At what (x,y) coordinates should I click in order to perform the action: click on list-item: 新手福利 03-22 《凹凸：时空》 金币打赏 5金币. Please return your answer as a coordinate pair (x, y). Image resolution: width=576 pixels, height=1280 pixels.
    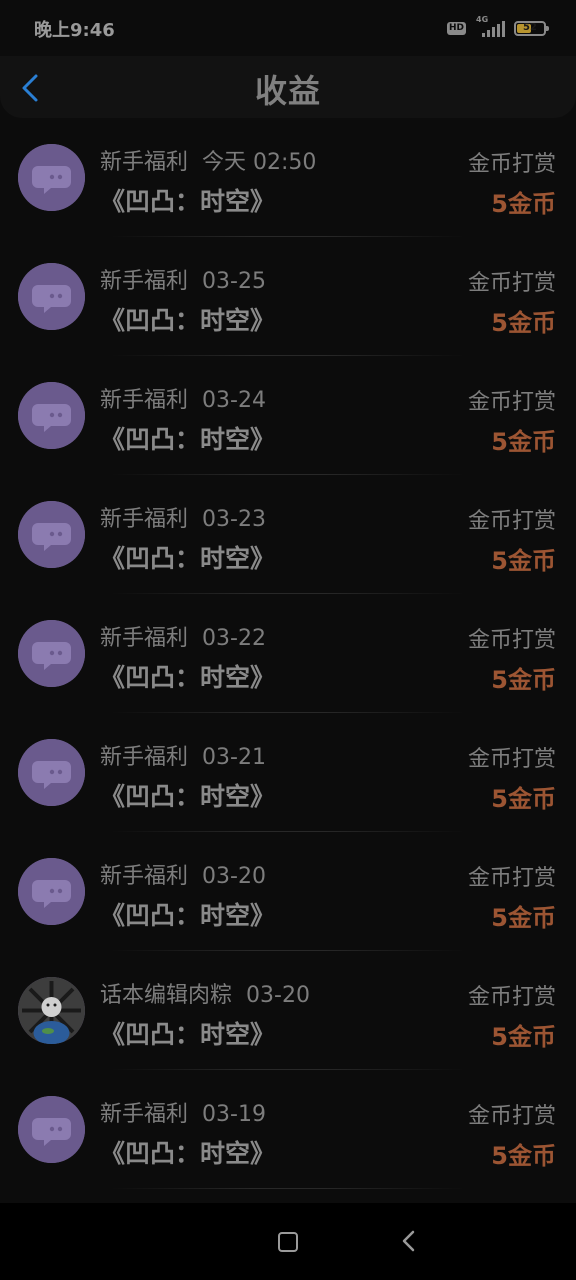
    Looking at the image, I should click on (288, 653).